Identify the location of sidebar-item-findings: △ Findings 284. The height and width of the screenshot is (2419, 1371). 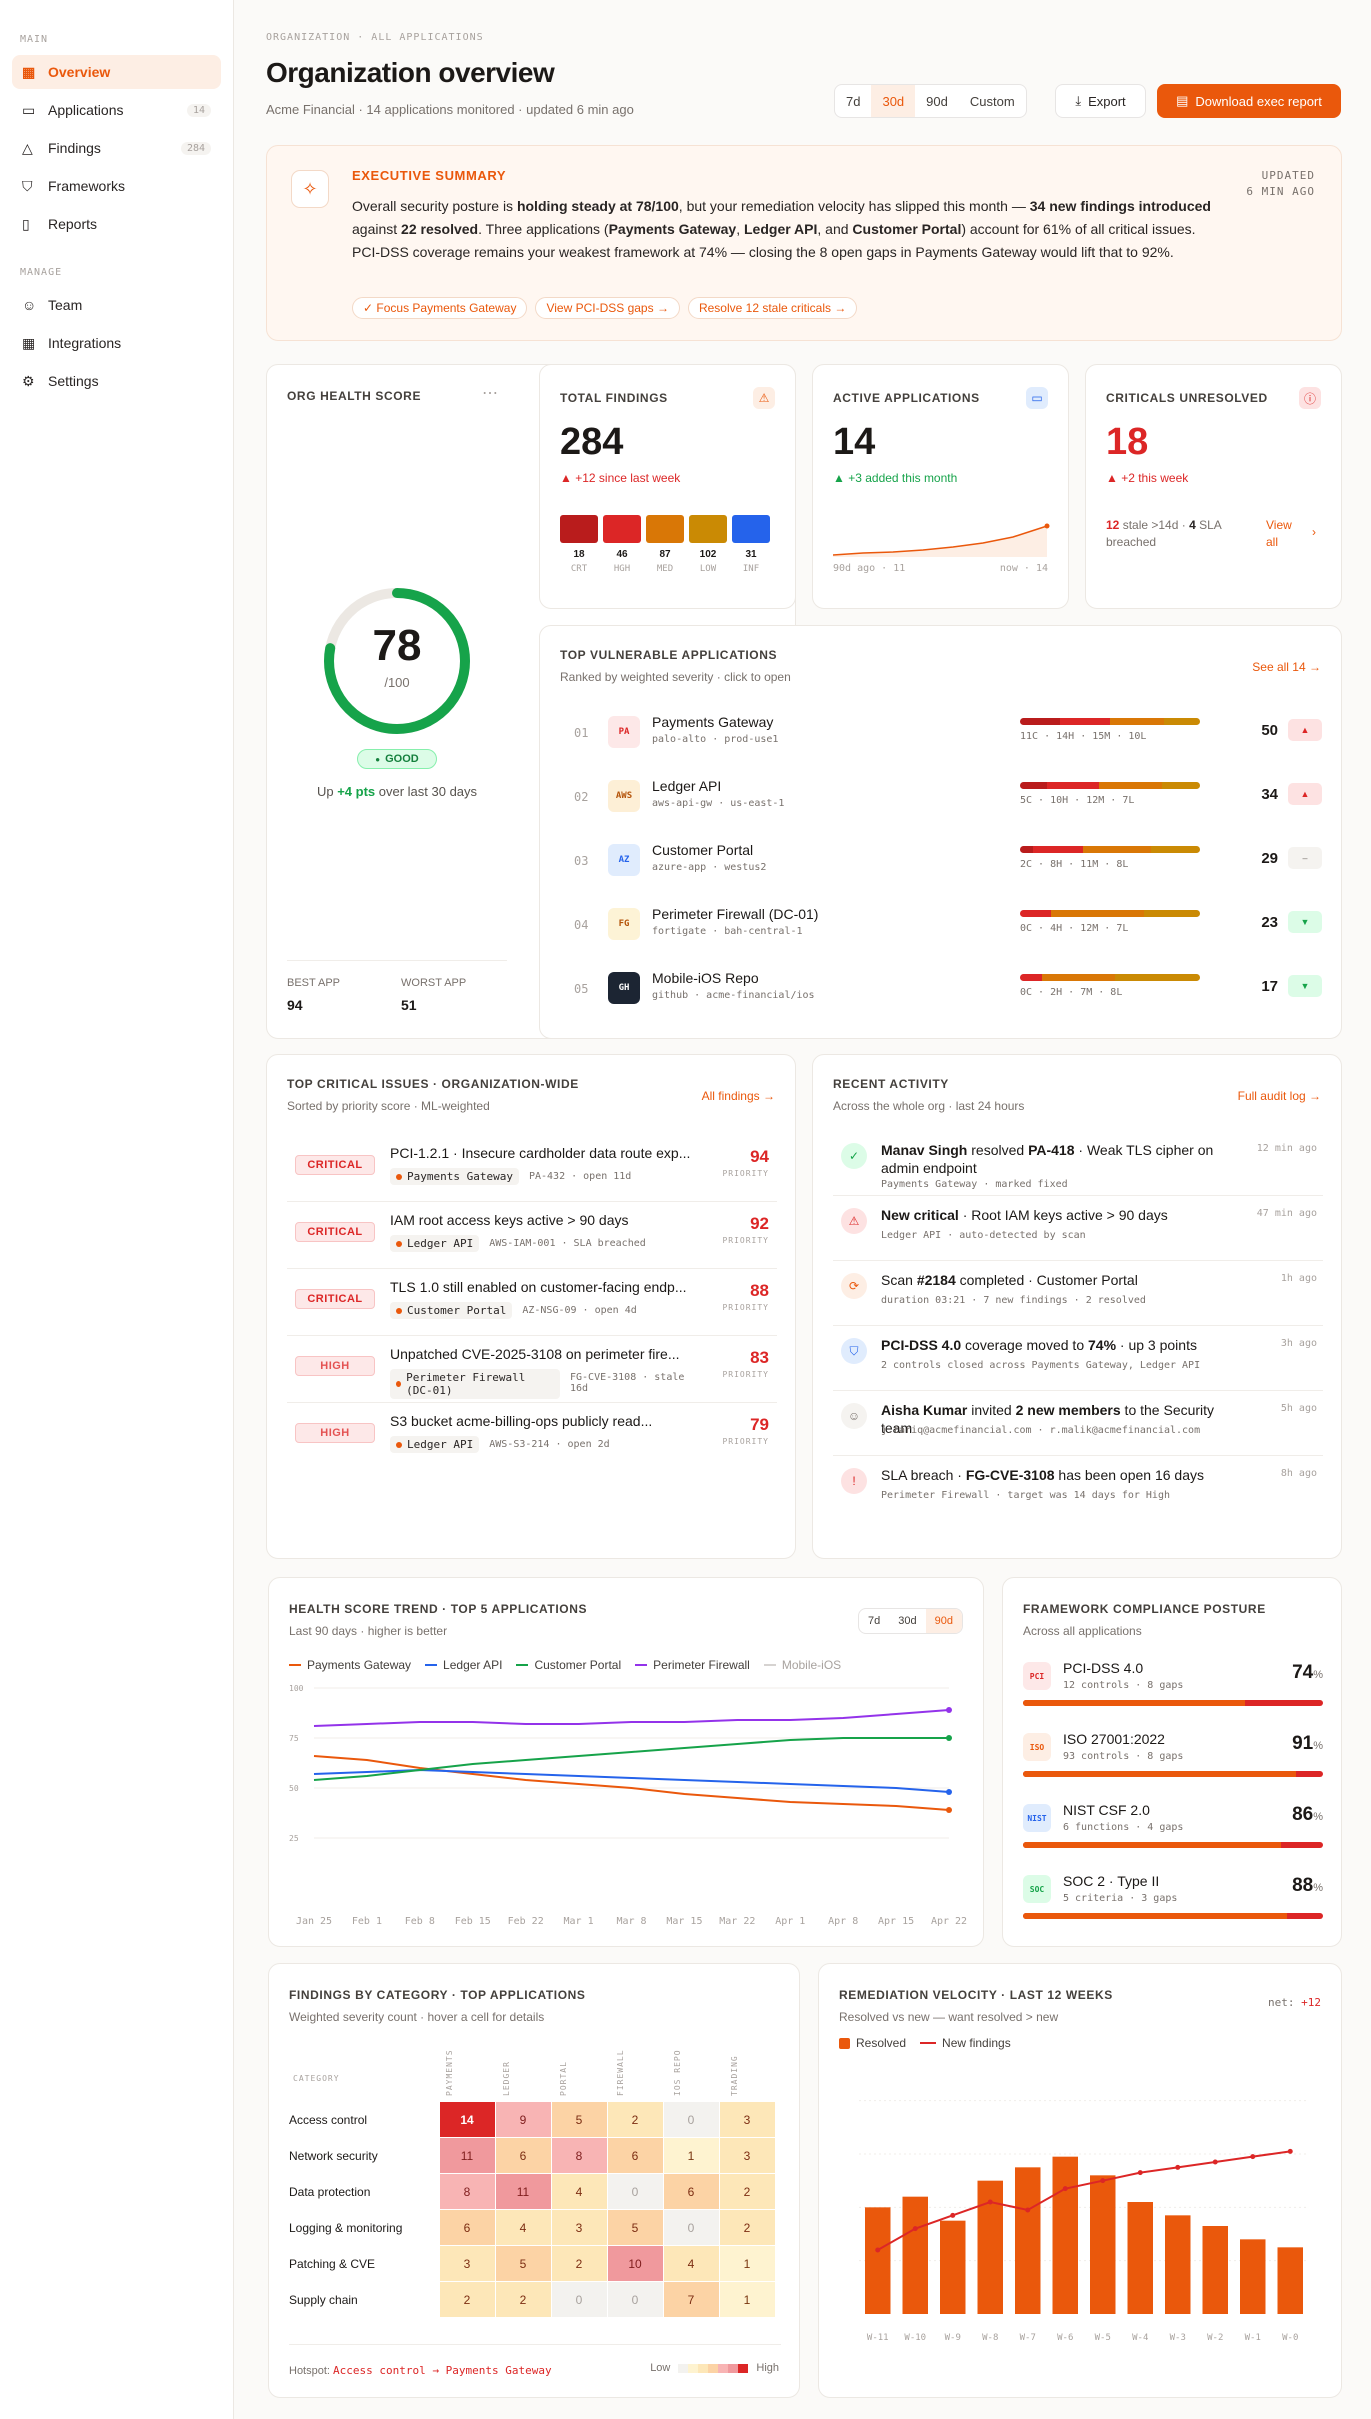
(116, 148).